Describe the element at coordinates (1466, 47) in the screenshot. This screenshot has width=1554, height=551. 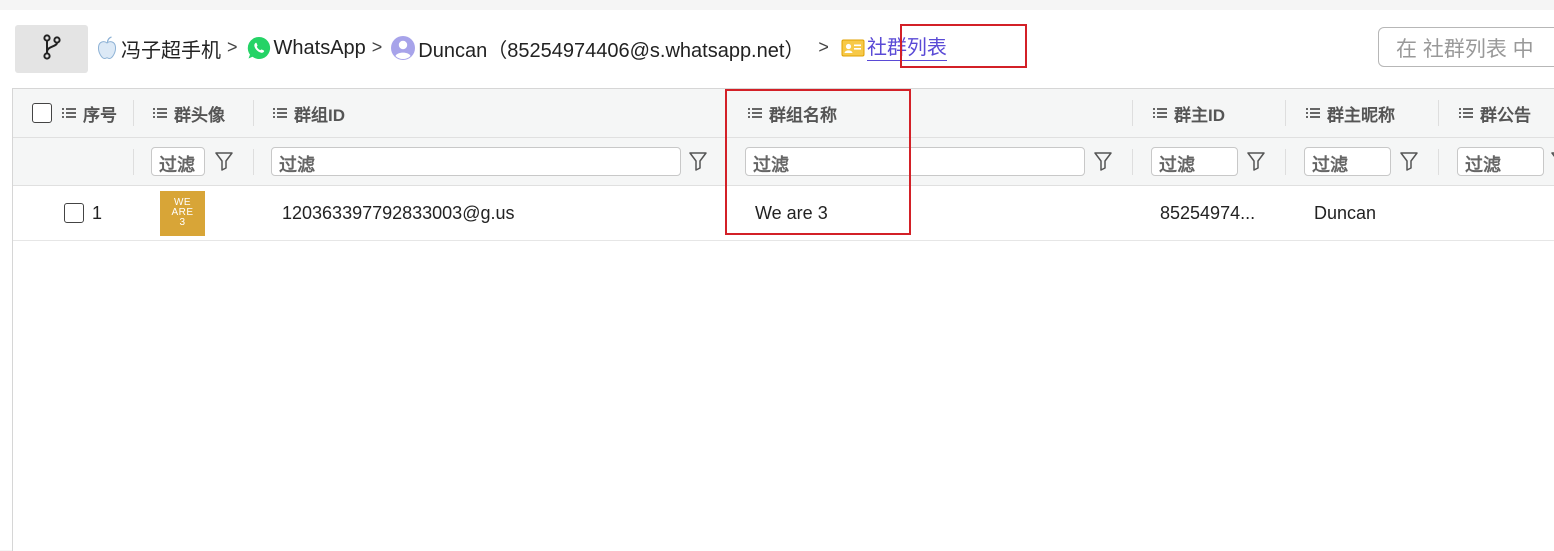
I see `search-input: 在 社群列表 中` at that location.